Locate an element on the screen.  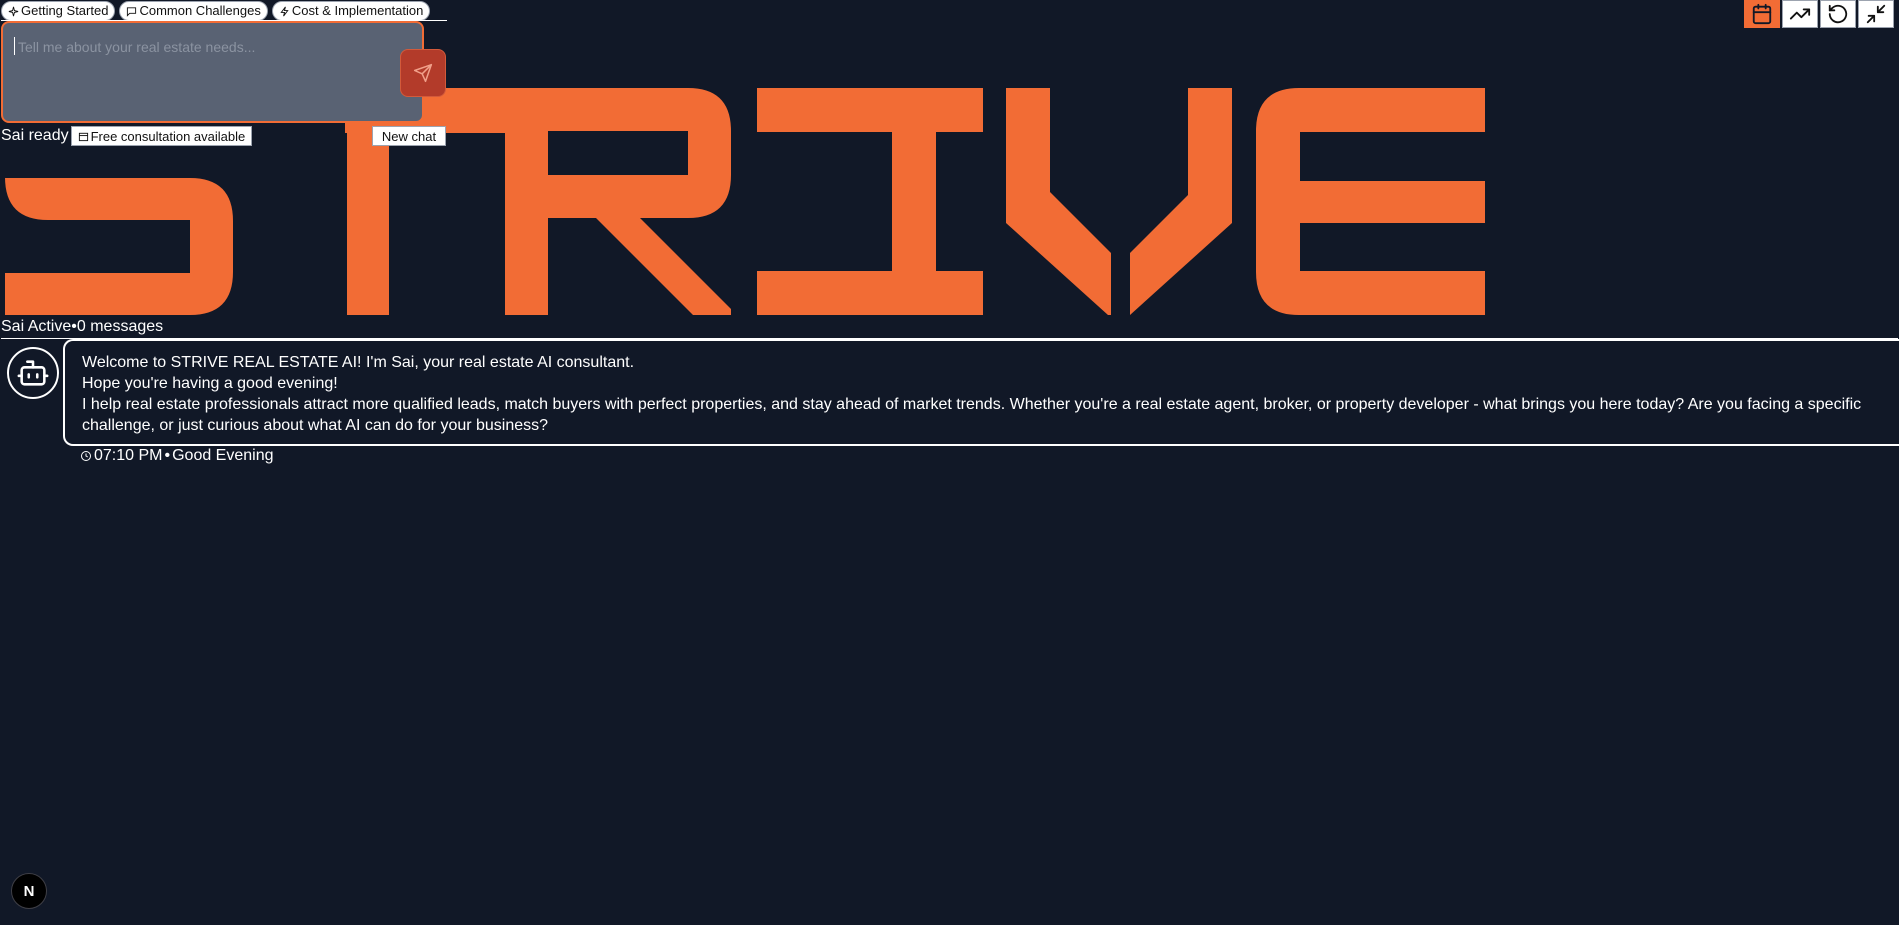
activity-status: Sai Active • 0 messages is located at coordinates (82, 327).